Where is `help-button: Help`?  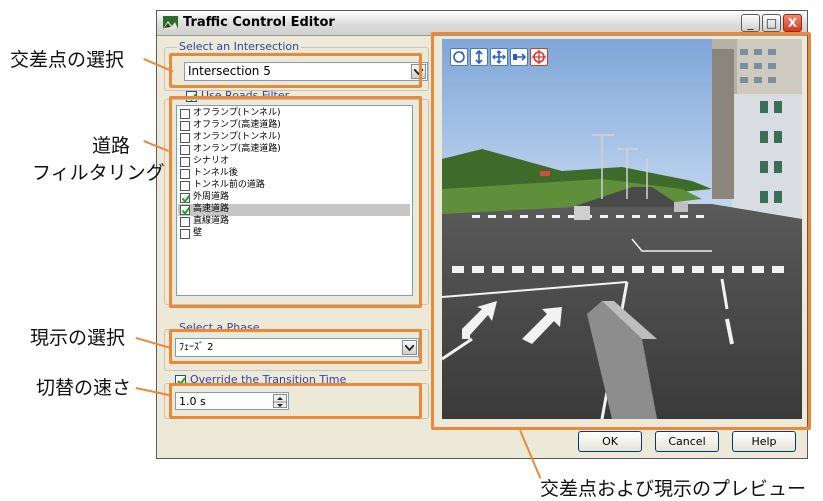
help-button: Help is located at coordinates (764, 441).